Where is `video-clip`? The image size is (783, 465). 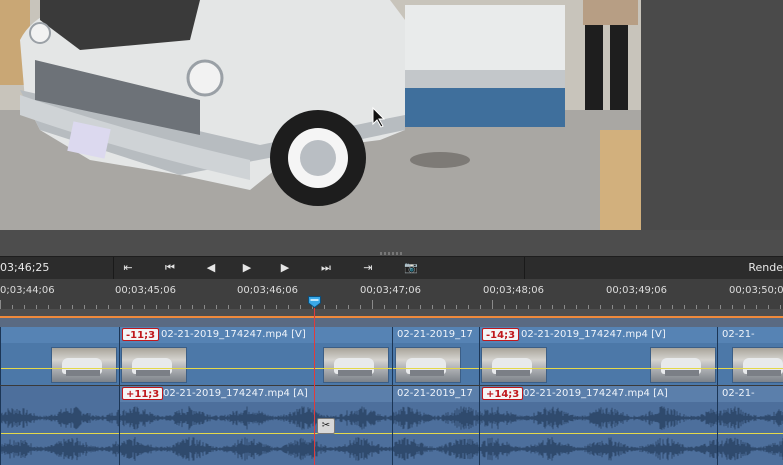 video-clip is located at coordinates (59, 356).